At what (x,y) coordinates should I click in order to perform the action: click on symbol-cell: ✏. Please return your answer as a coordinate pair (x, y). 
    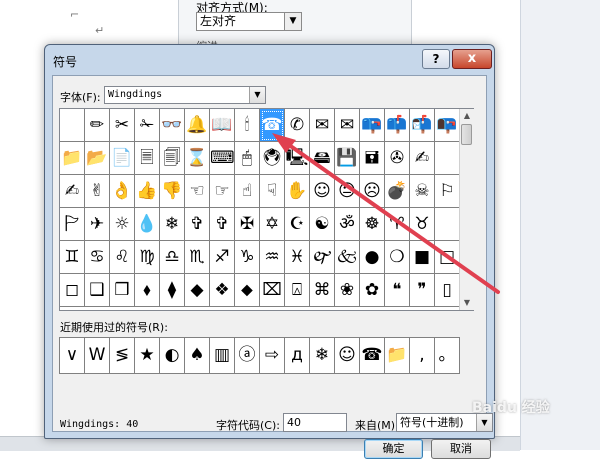
    Looking at the image, I should click on (97, 125).